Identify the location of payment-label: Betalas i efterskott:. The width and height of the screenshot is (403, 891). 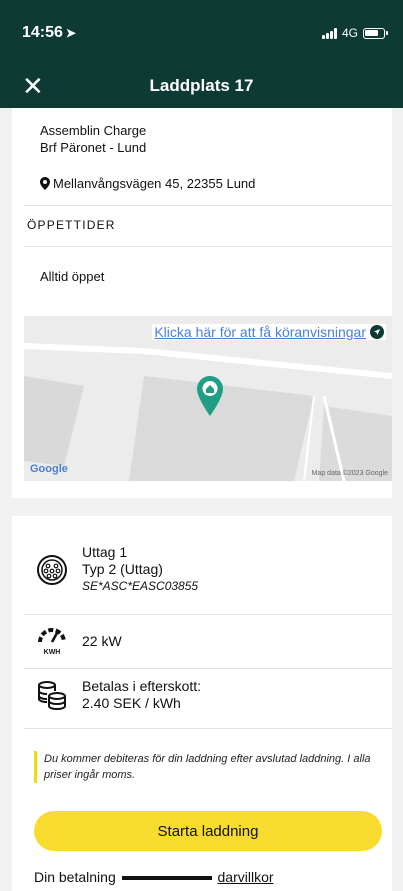
(142, 686).